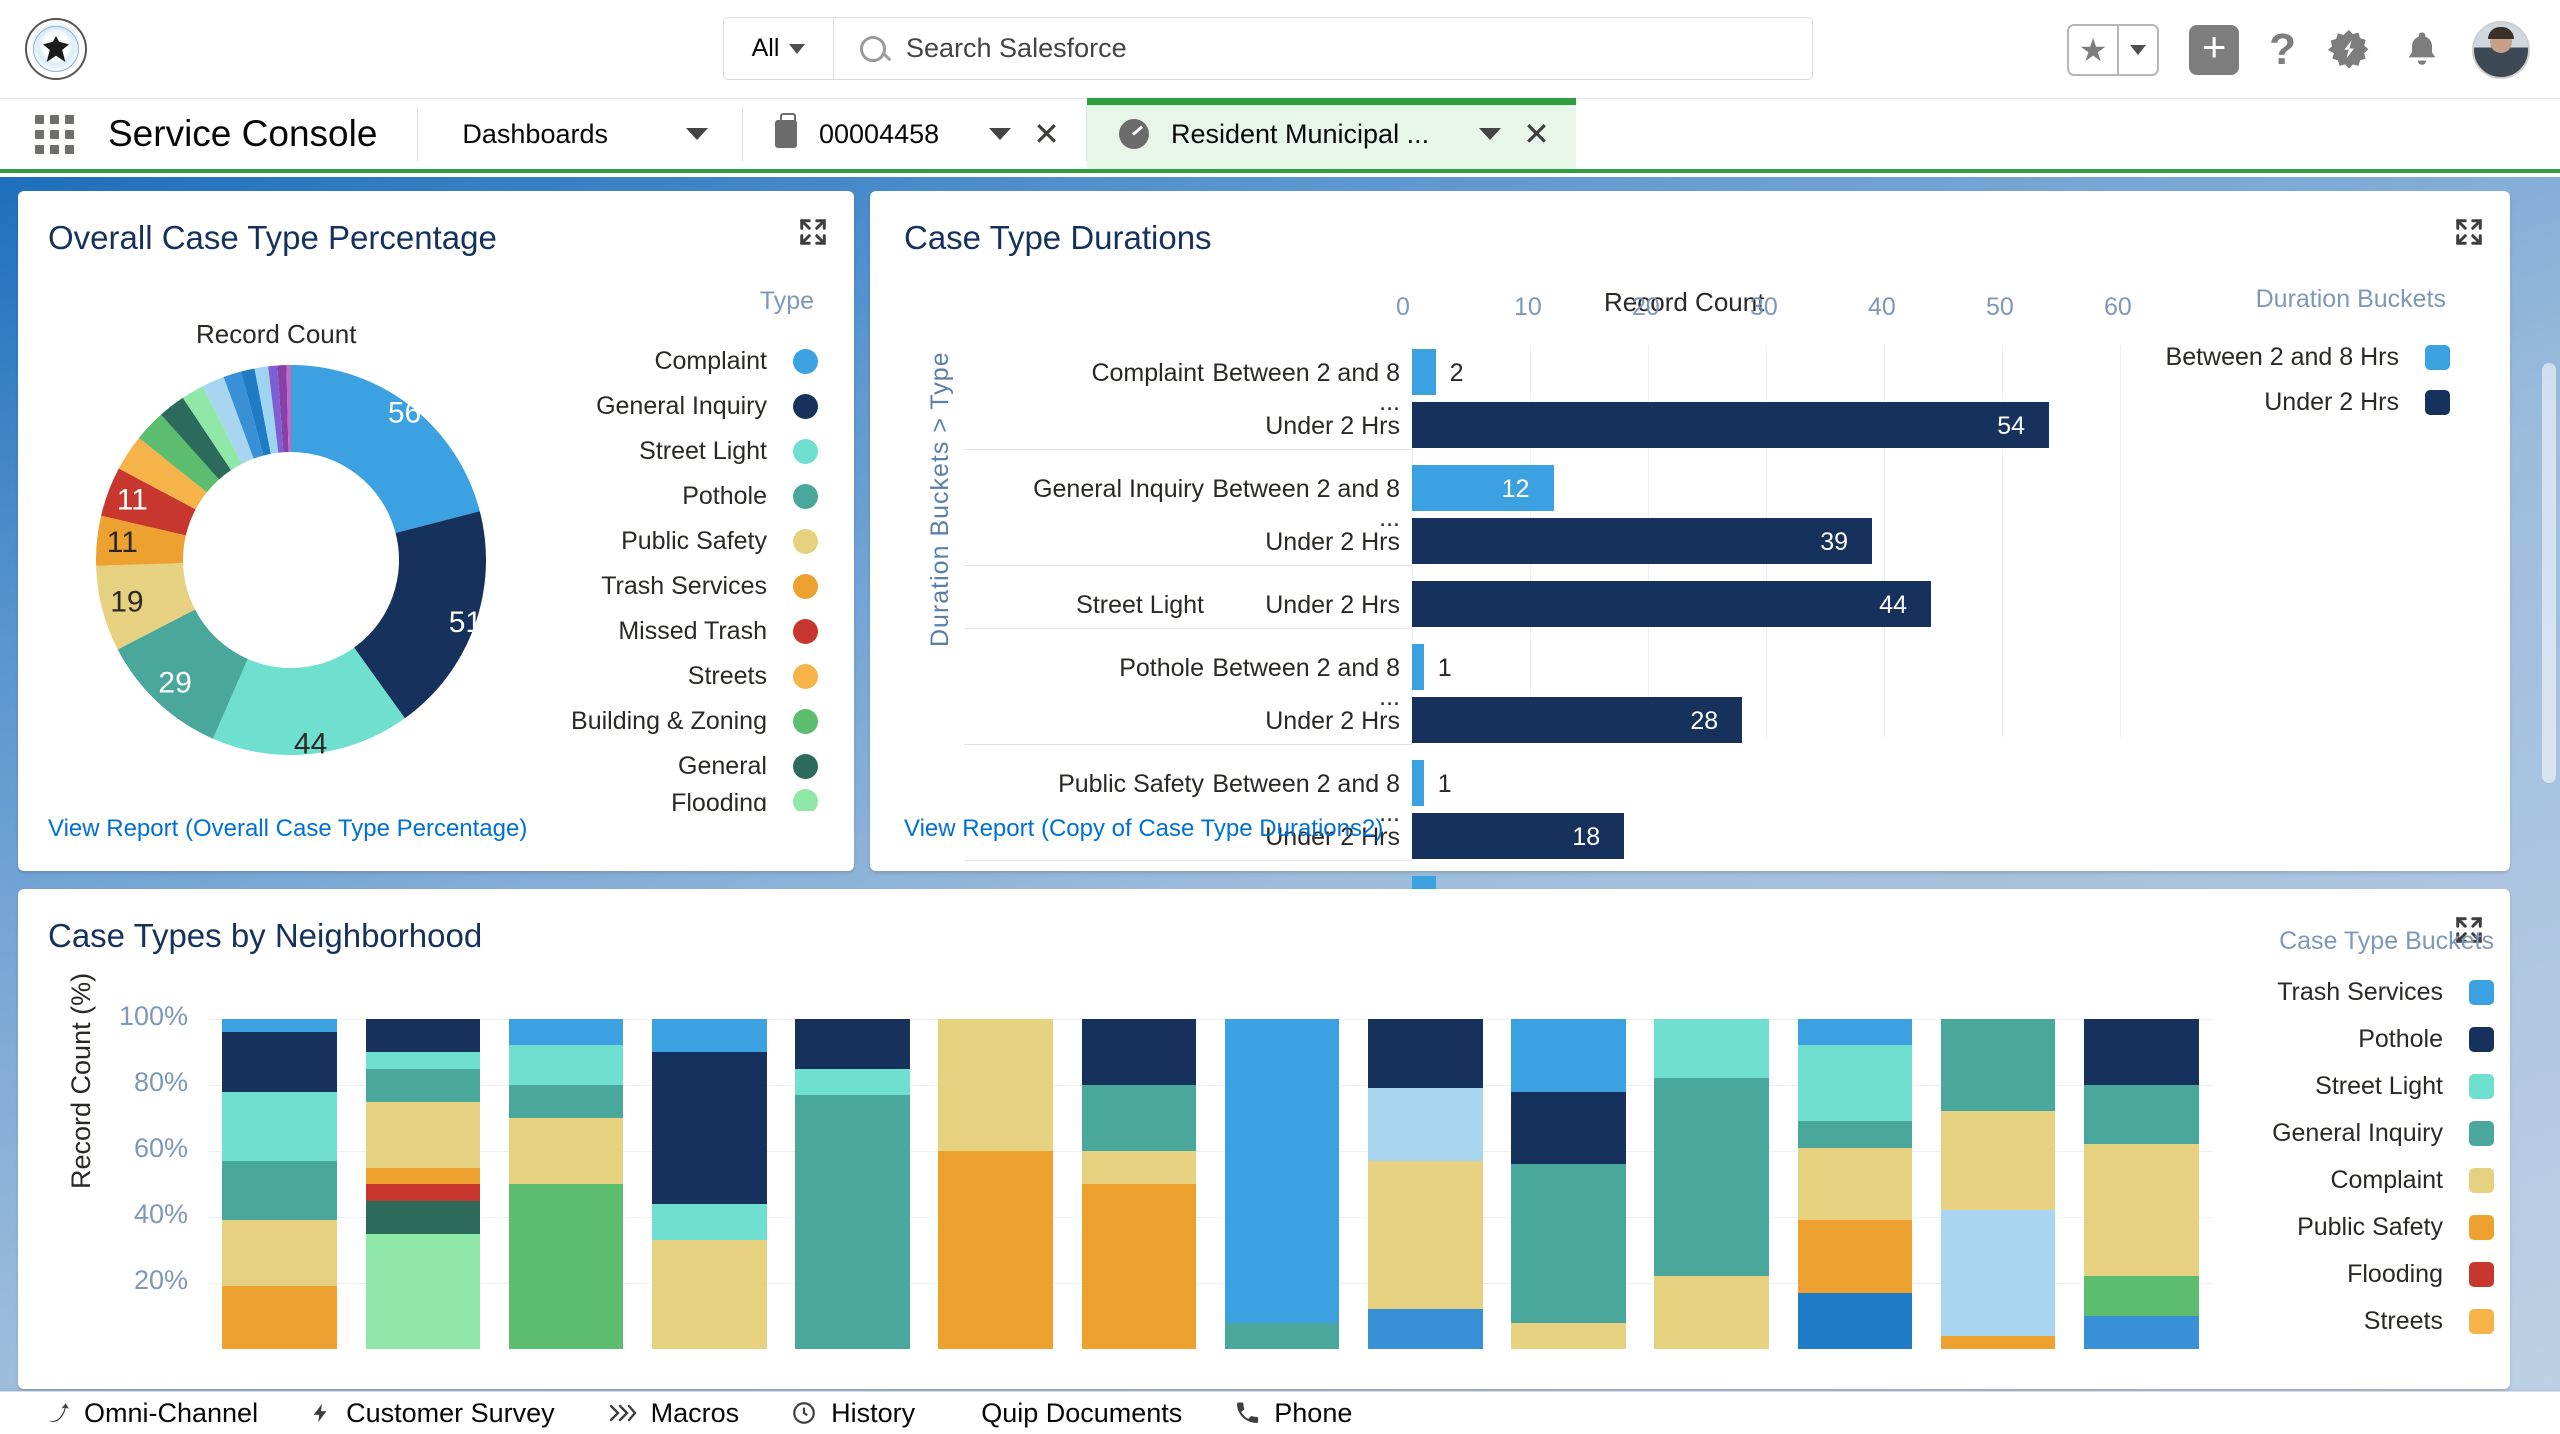 Image resolution: width=2560 pixels, height=1434 pixels. Describe the element at coordinates (2113, 49) in the screenshot. I see `favorites-group: ★` at that location.